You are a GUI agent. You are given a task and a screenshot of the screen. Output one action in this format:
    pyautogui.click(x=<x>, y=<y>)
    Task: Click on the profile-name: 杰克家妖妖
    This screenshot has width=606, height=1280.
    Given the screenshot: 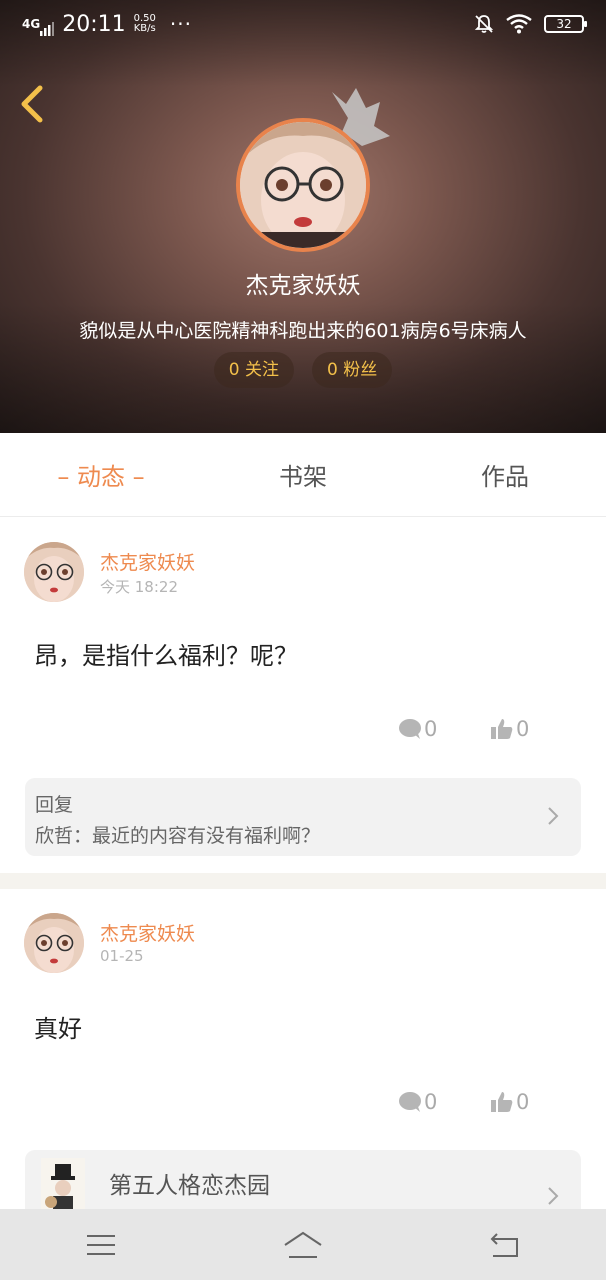 What is the action you would take?
    pyautogui.click(x=303, y=286)
    